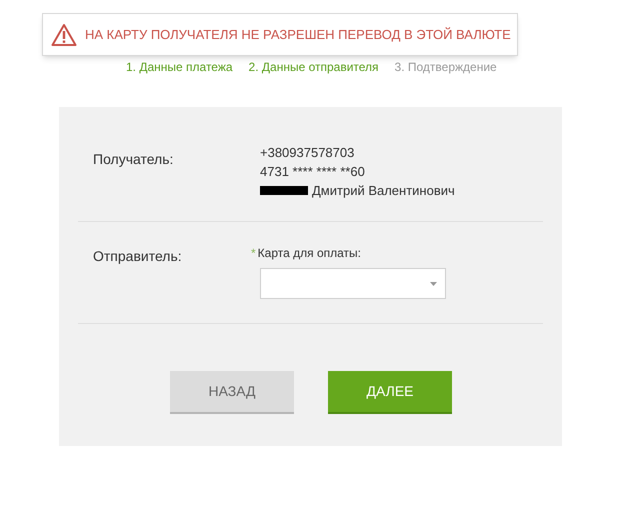 This screenshot has width=640, height=505. Describe the element at coordinates (383, 191) in the screenshot. I see `recipient-name: Дмитрий Валентинович` at that location.